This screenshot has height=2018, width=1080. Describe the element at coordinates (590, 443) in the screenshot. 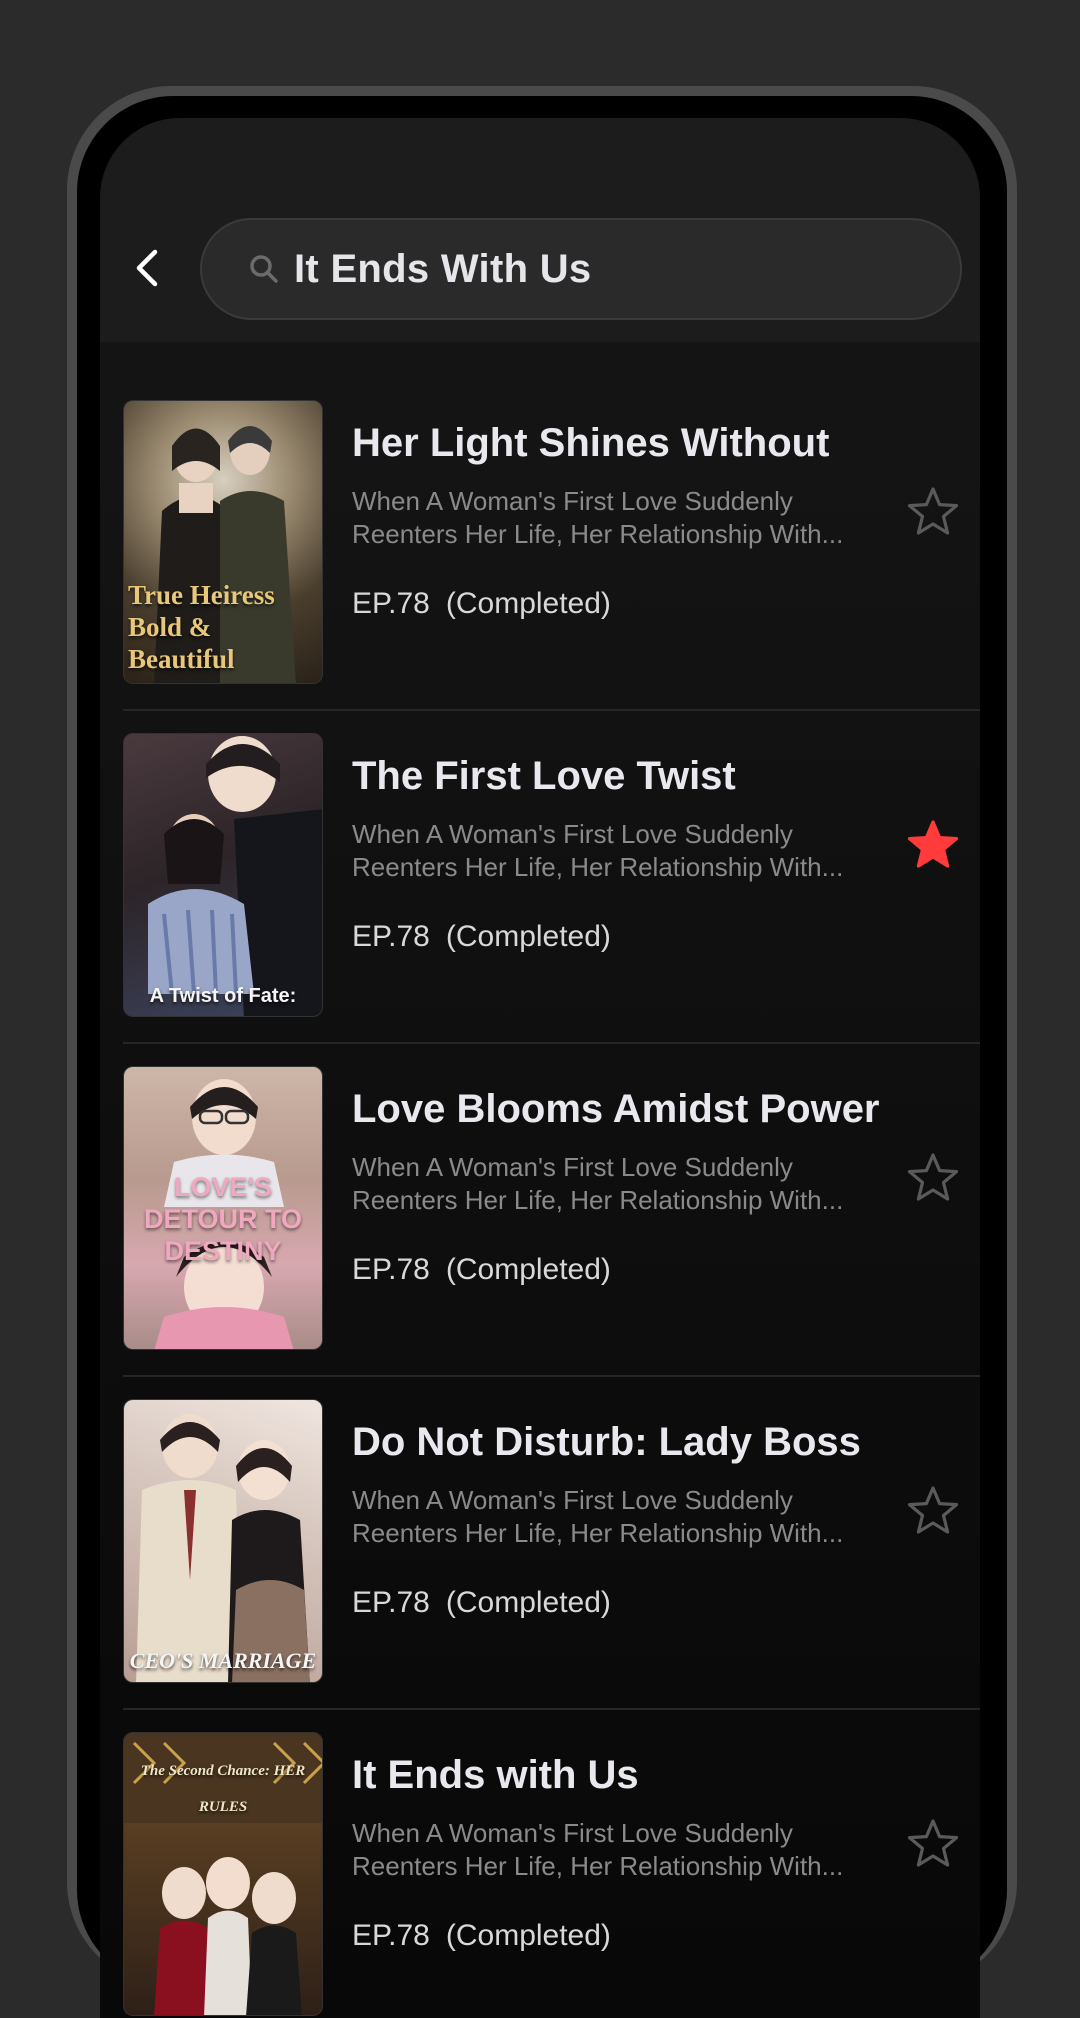

I see `item-title: Her Light Shines Without` at that location.